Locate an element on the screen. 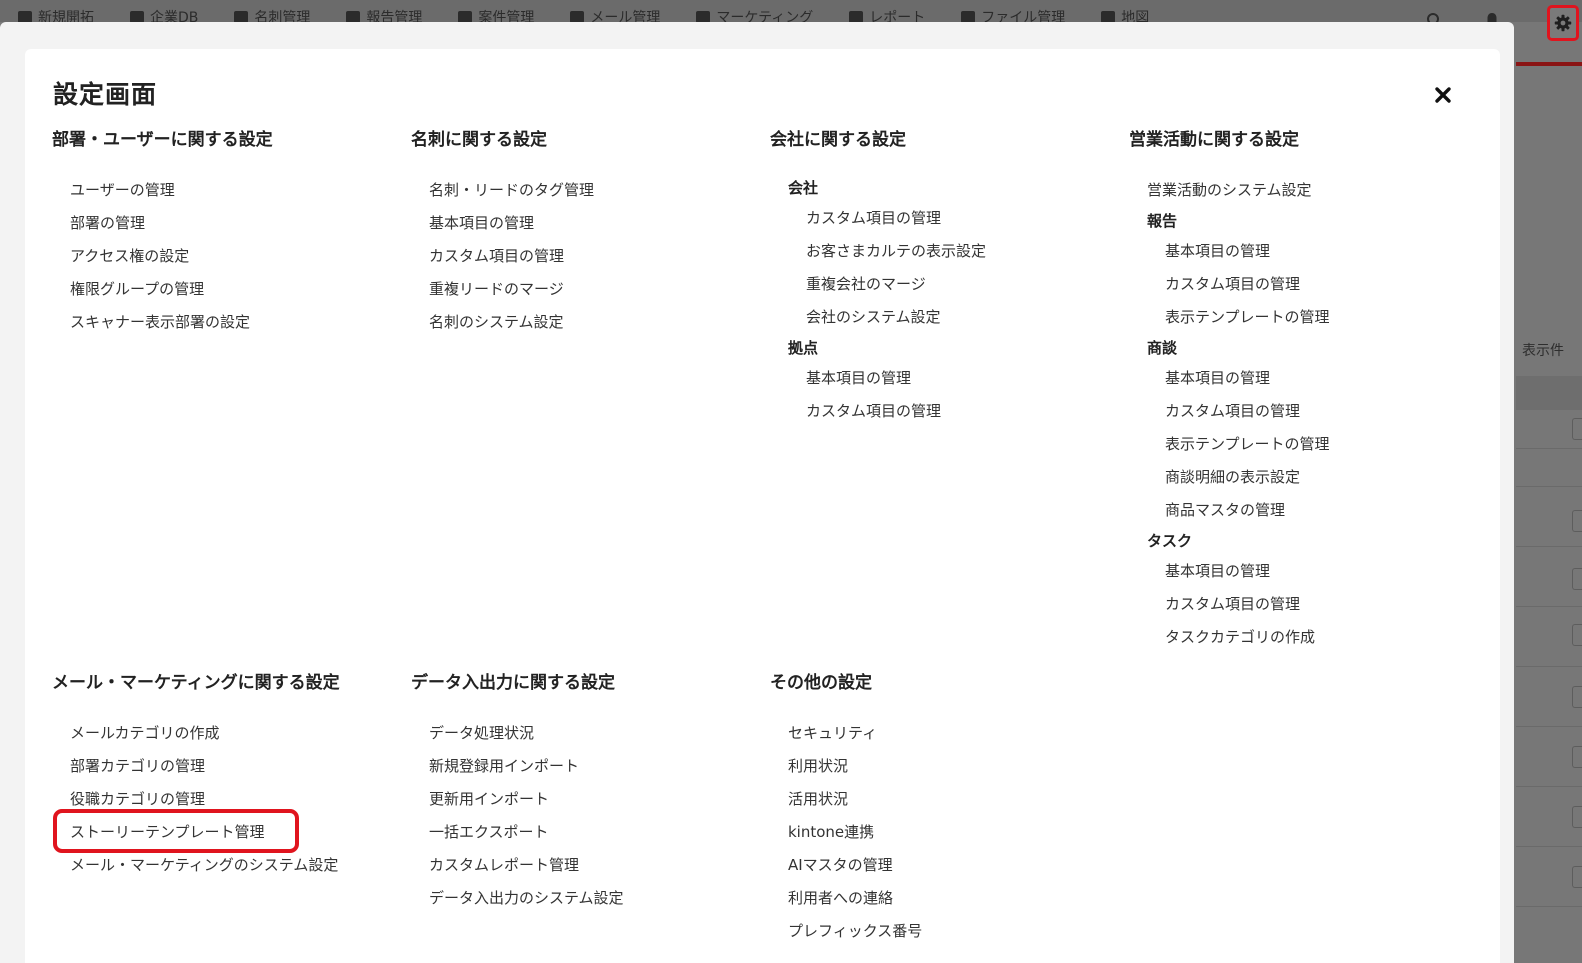 The height and width of the screenshot is (963, 1582). link-kintone-integration: kintone連携 is located at coordinates (846, 832).